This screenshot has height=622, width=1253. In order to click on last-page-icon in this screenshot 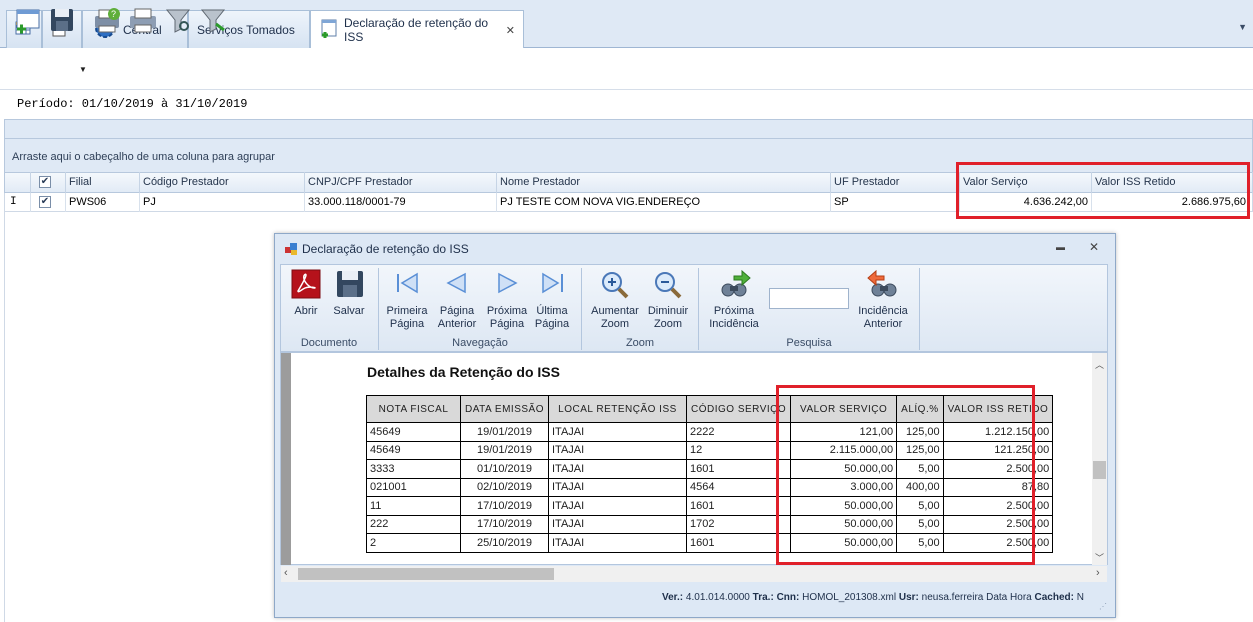, I will do `click(553, 284)`.